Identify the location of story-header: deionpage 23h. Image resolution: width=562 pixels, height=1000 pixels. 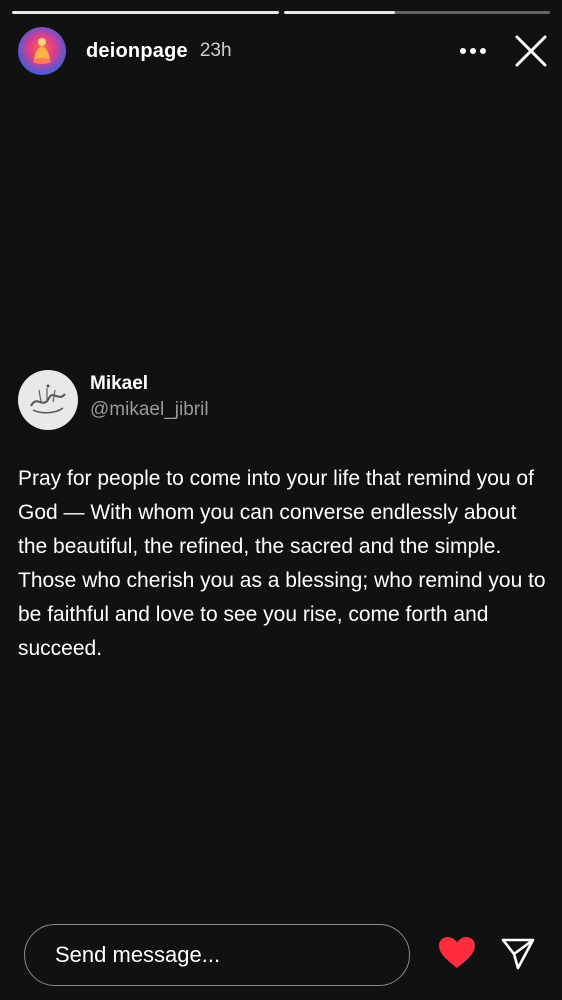
(283, 51).